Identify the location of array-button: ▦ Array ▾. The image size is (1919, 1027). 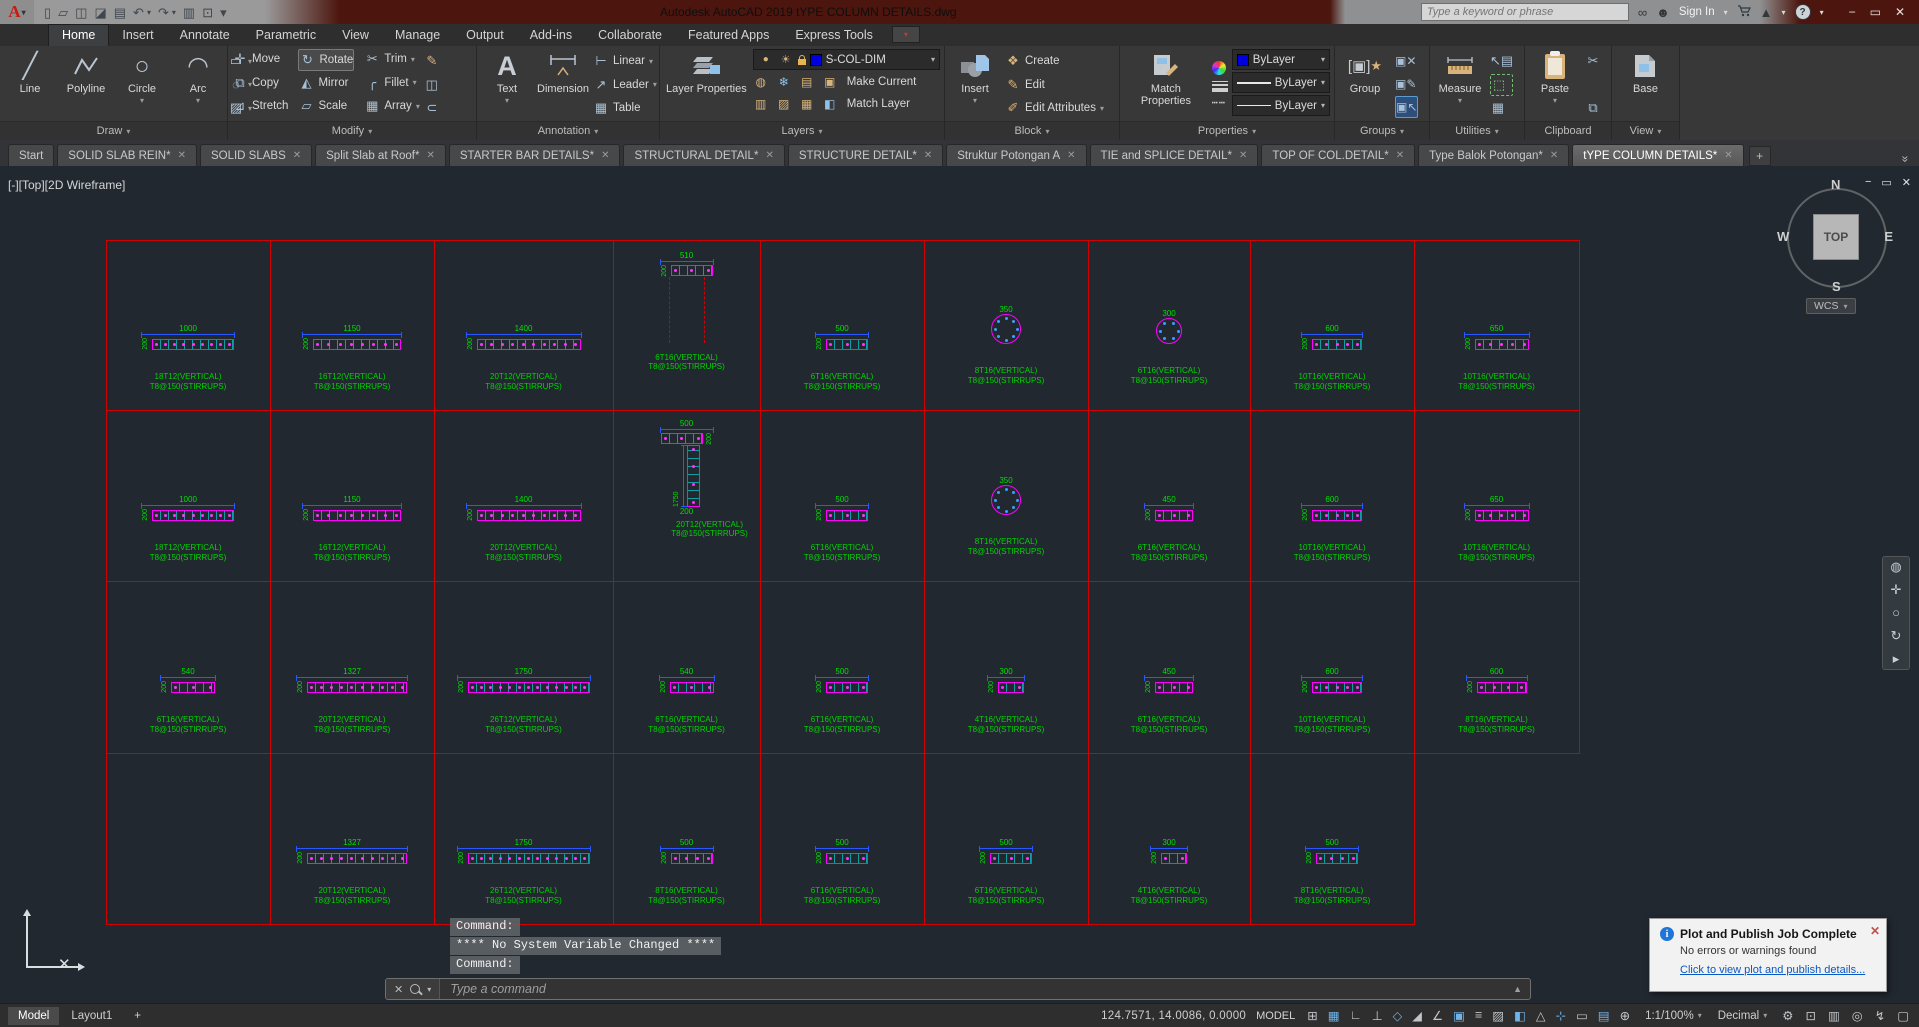
(392, 106).